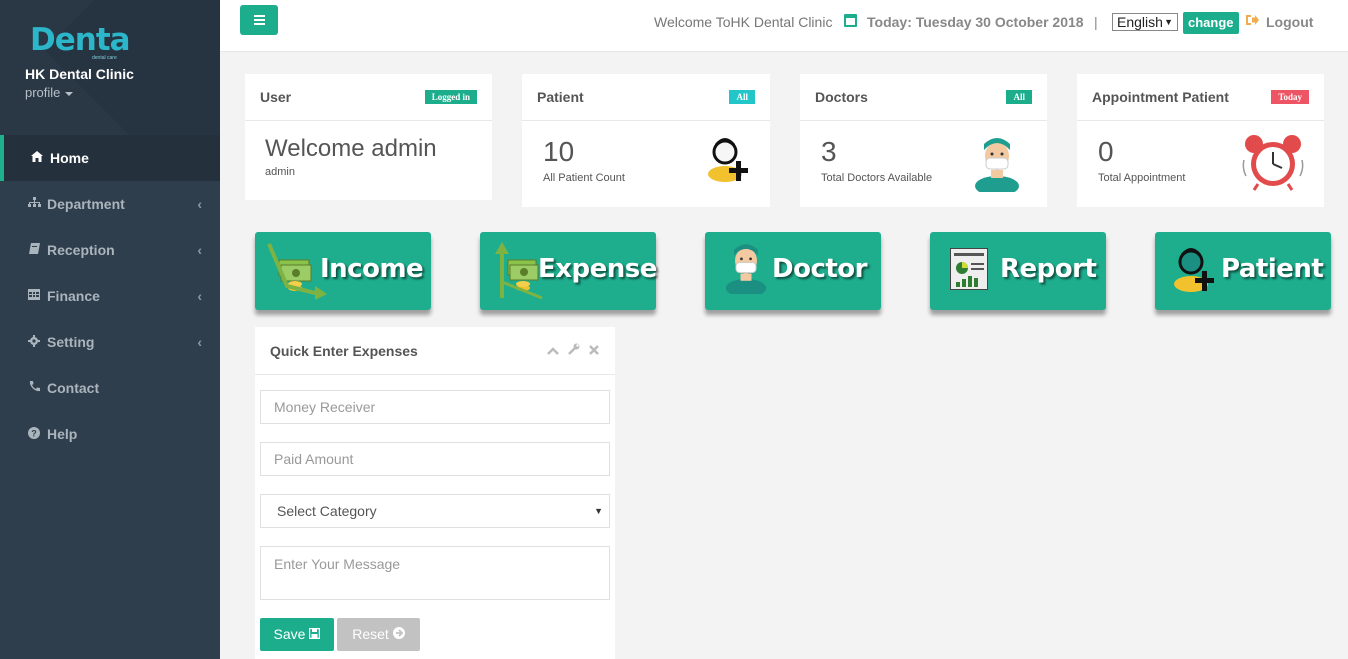  I want to click on card-header: Patient All, so click(646, 97).